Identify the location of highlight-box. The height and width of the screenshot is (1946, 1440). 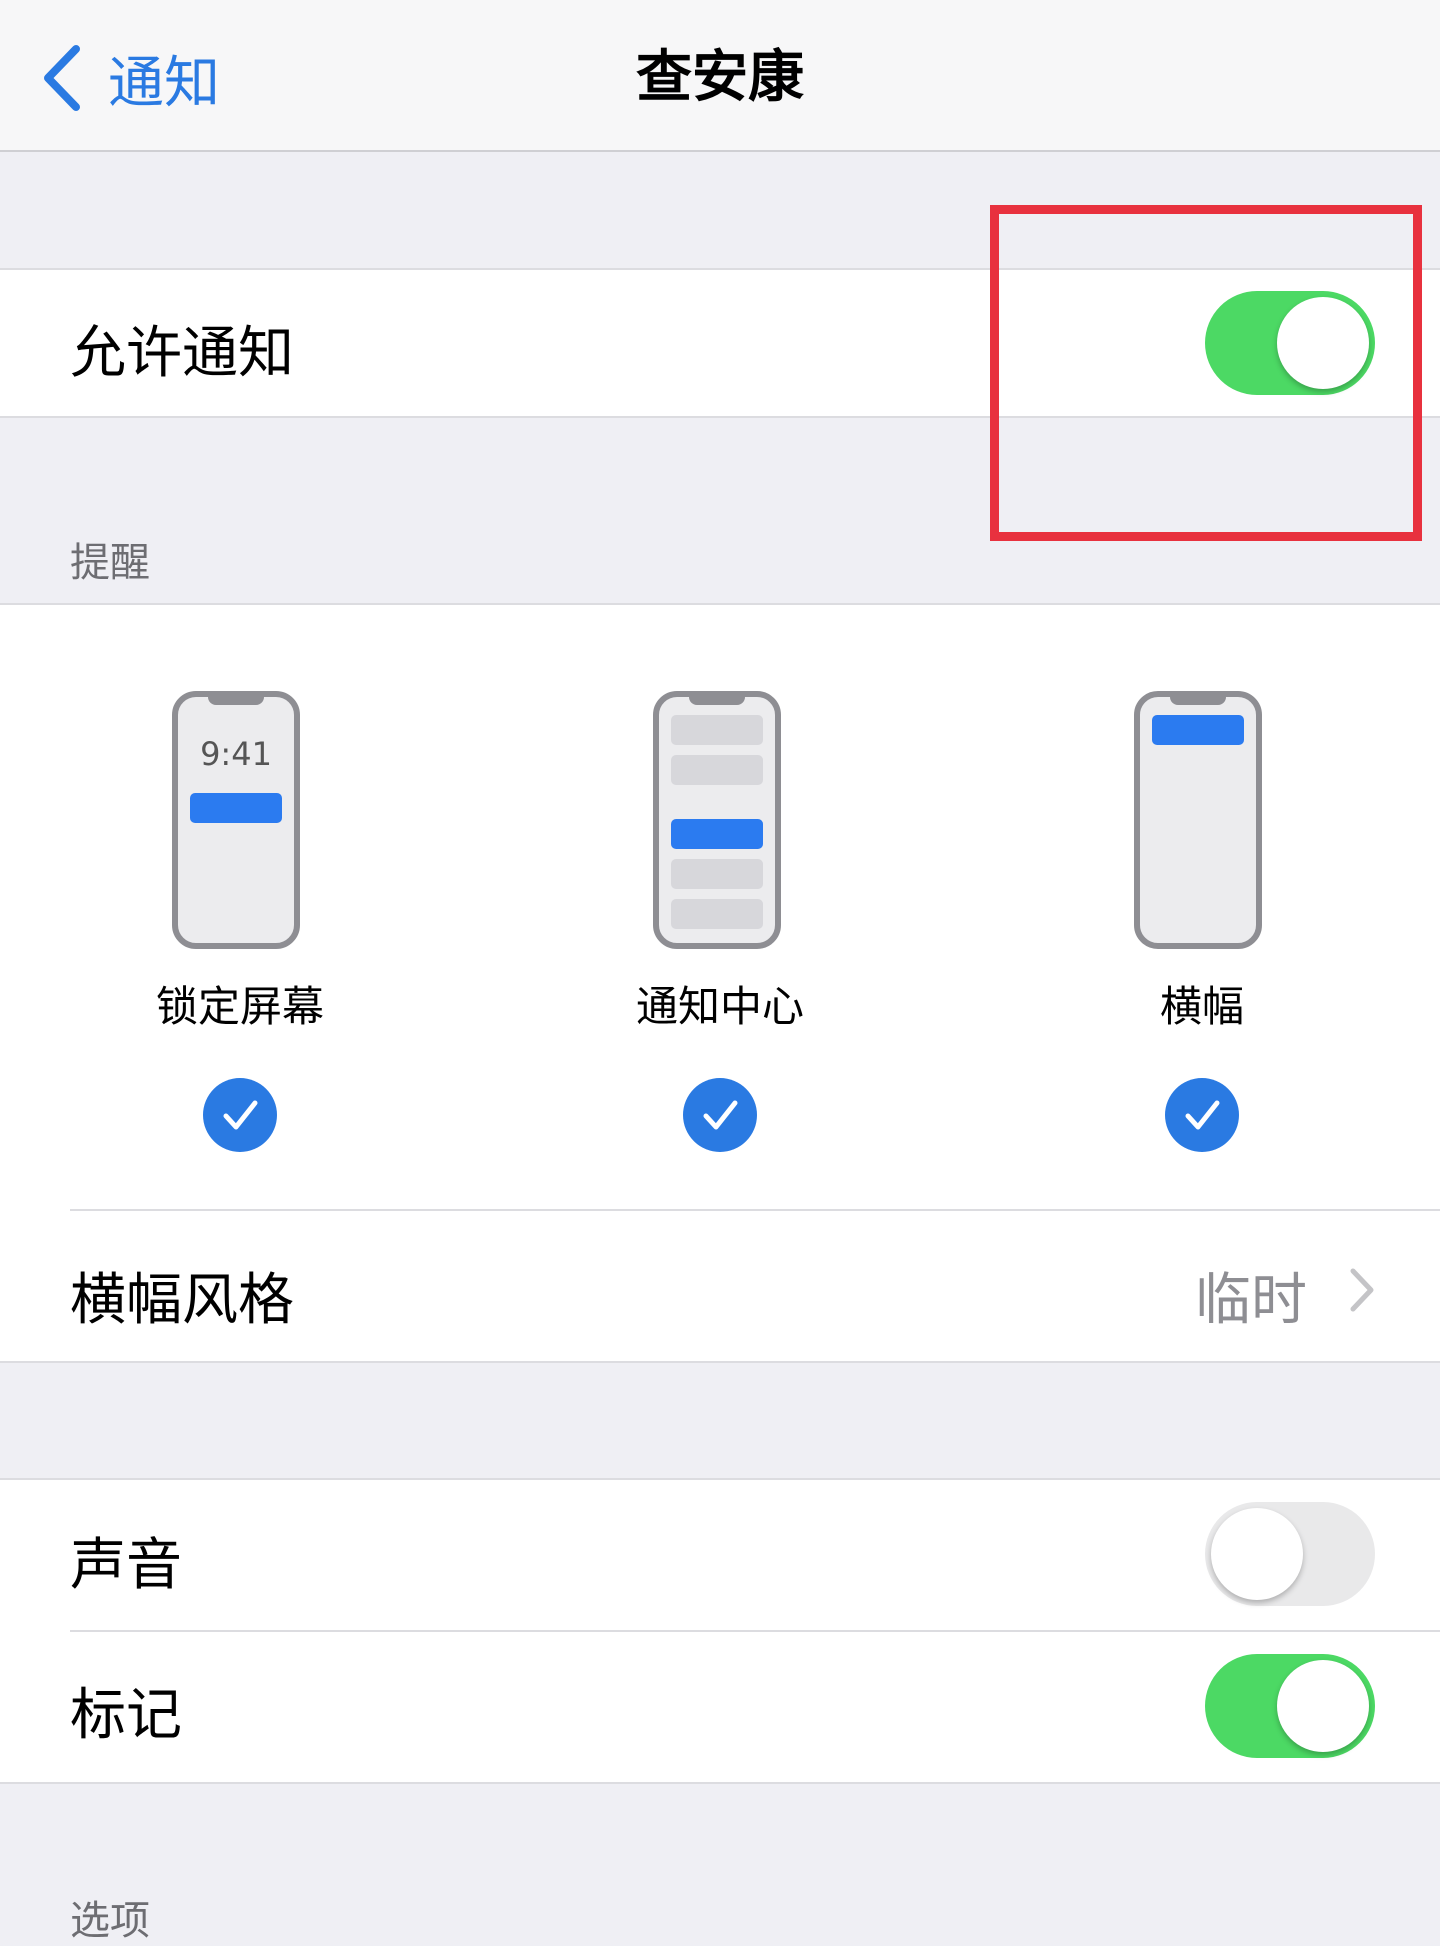
(1206, 373).